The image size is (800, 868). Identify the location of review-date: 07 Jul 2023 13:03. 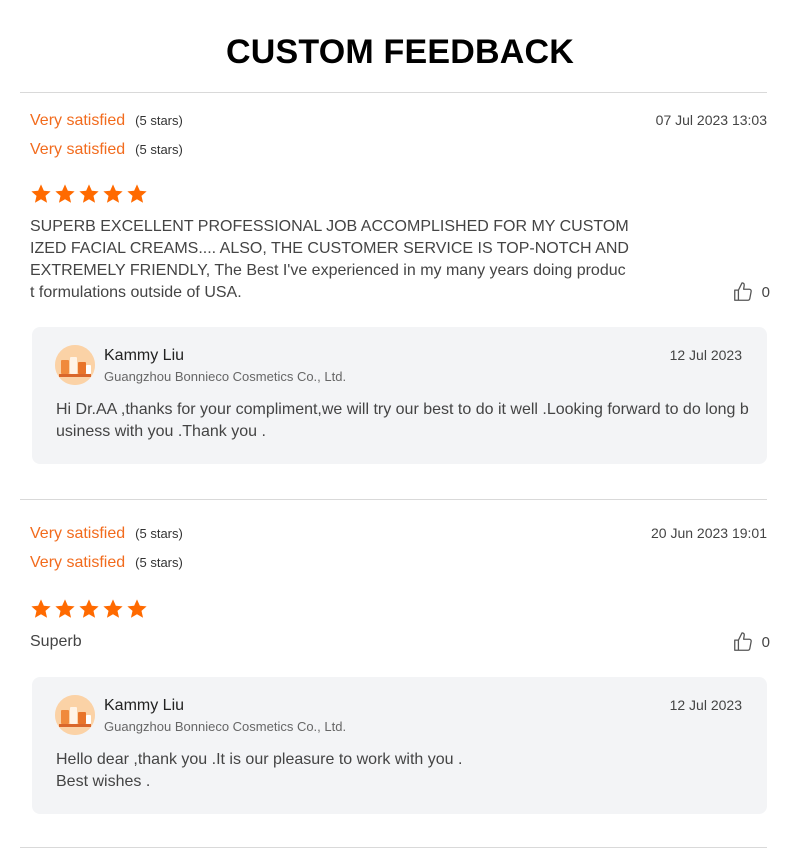
(711, 120).